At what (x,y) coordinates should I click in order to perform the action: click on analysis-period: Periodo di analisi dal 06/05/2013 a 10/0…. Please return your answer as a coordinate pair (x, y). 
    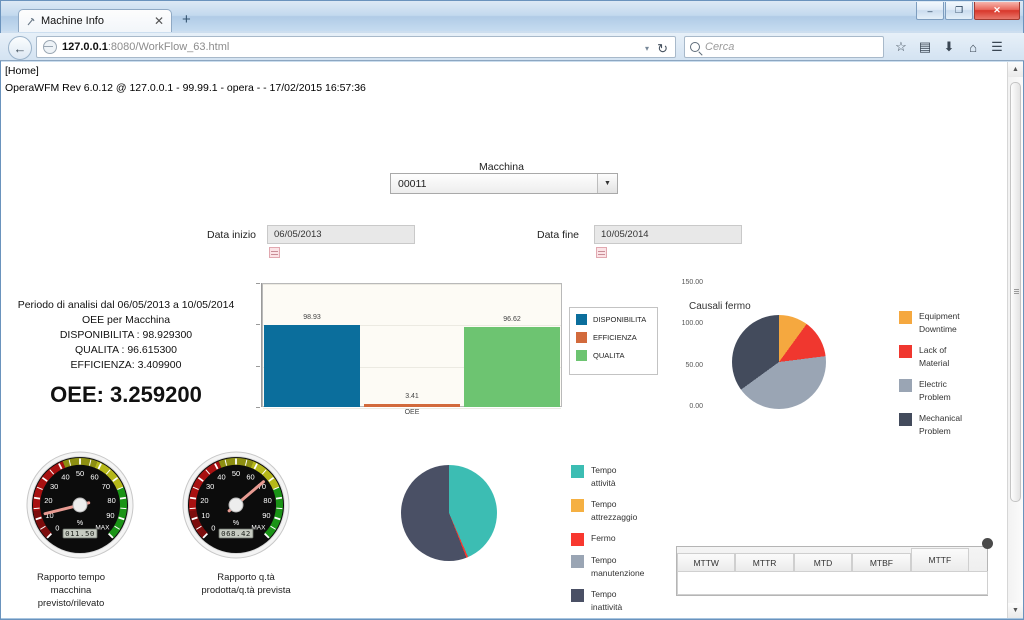
    Looking at the image, I should click on (126, 305).